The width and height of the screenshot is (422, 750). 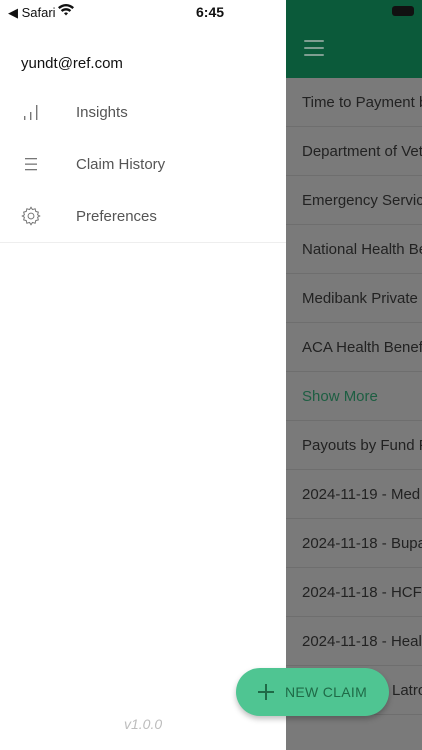 What do you see at coordinates (66, 10) in the screenshot?
I see `wifi-icon` at bounding box center [66, 10].